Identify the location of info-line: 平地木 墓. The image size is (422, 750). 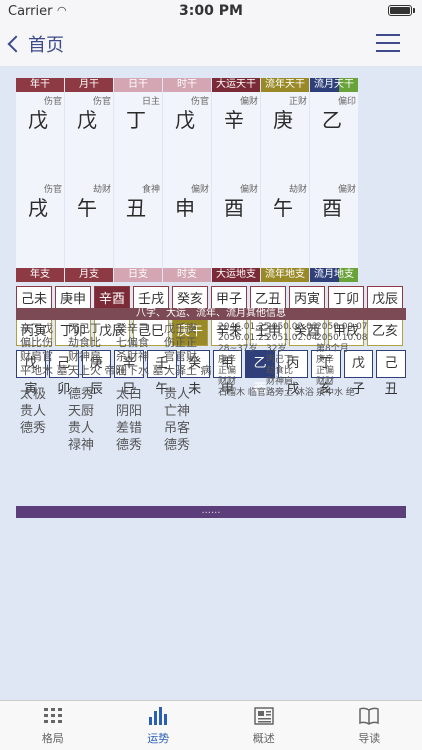
(44, 370).